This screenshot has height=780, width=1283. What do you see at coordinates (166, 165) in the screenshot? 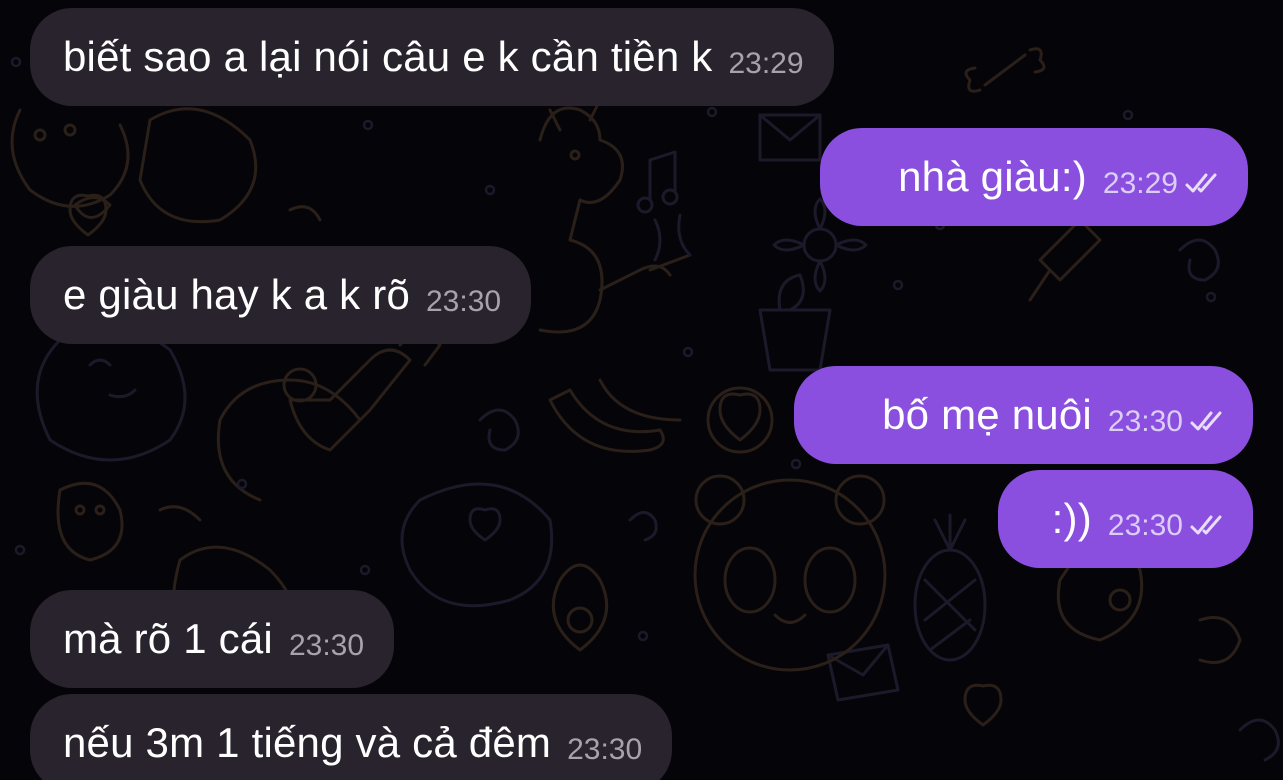
I see `dog-doodle` at bounding box center [166, 165].